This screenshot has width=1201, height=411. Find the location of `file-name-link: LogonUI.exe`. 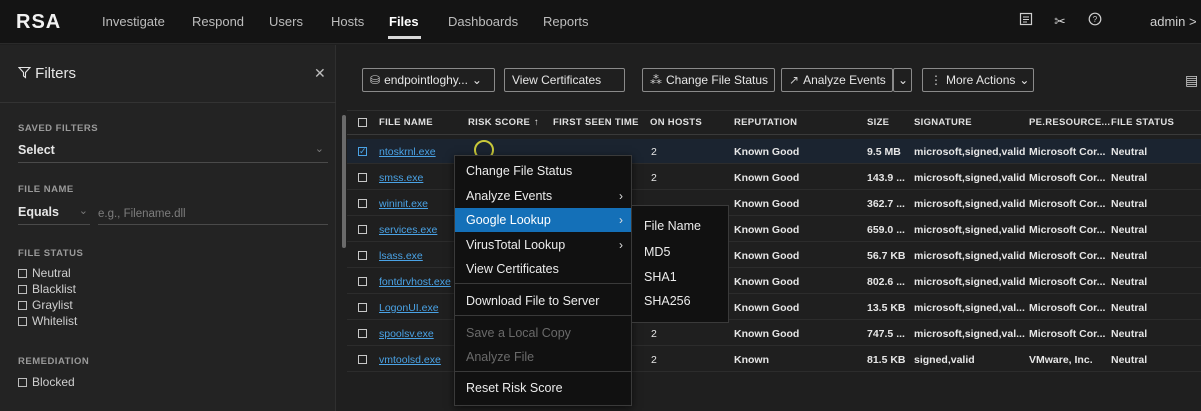

file-name-link: LogonUI.exe is located at coordinates (415, 308).